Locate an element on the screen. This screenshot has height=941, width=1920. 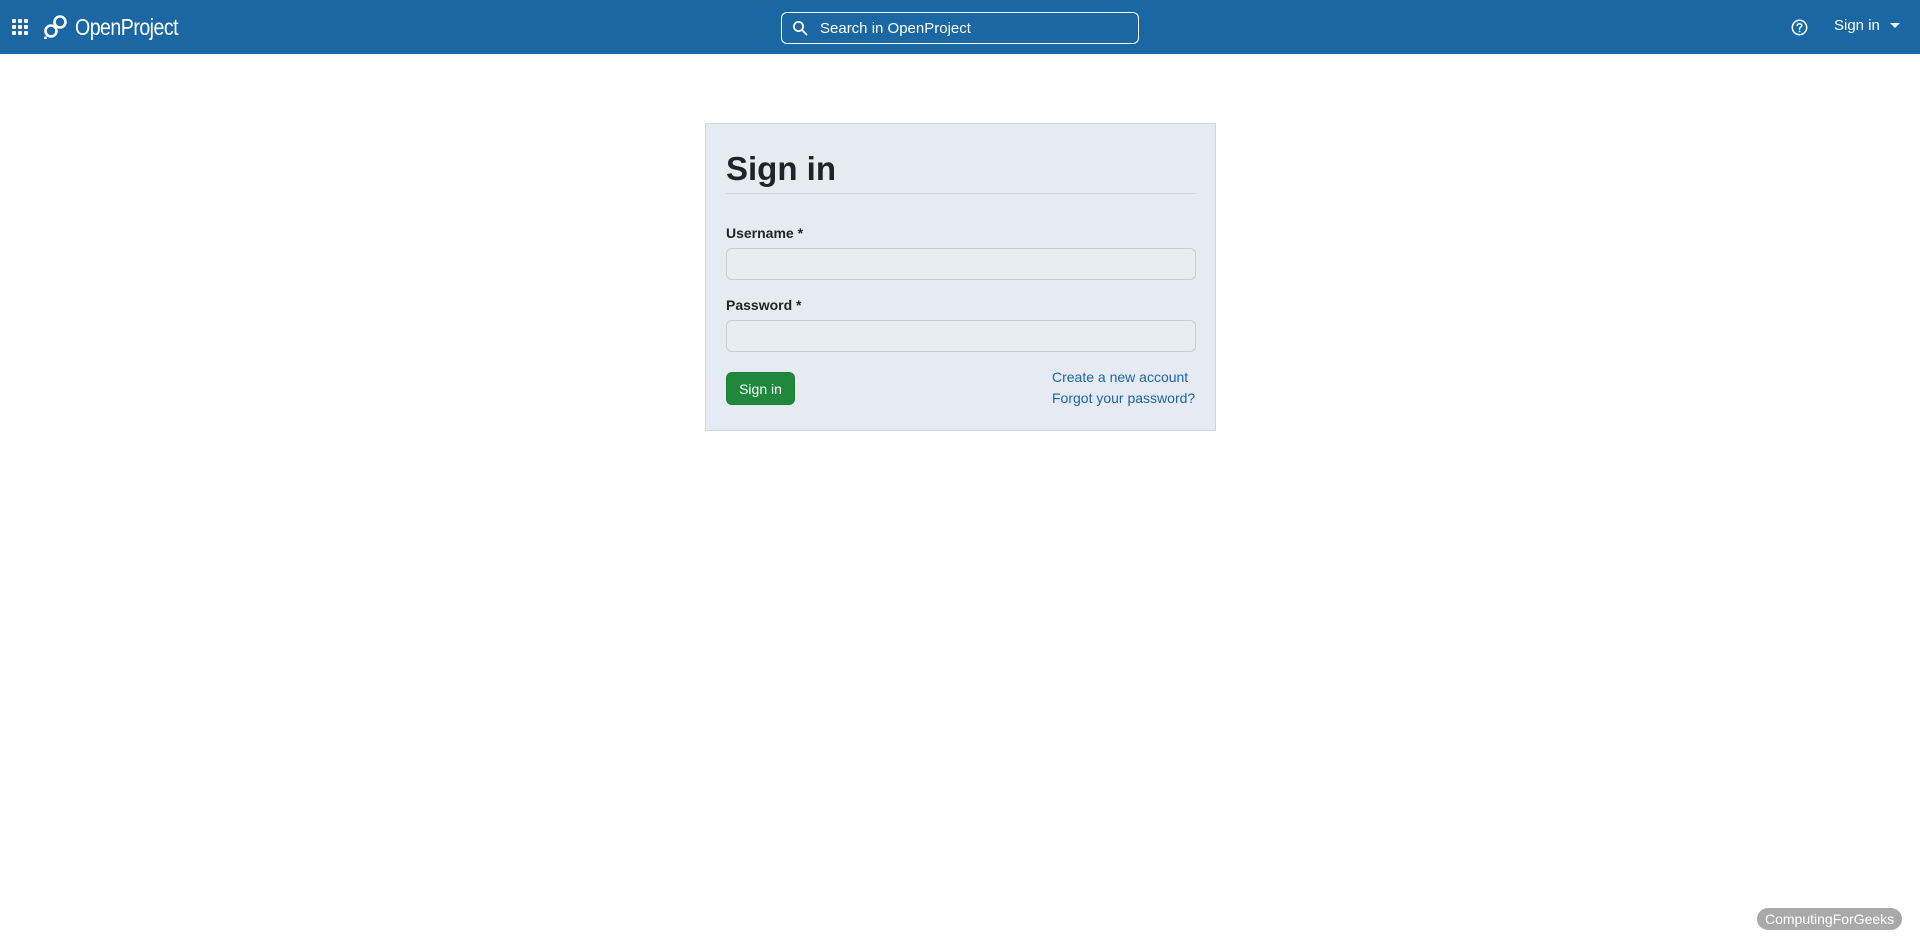
global-search is located at coordinates (960, 28).